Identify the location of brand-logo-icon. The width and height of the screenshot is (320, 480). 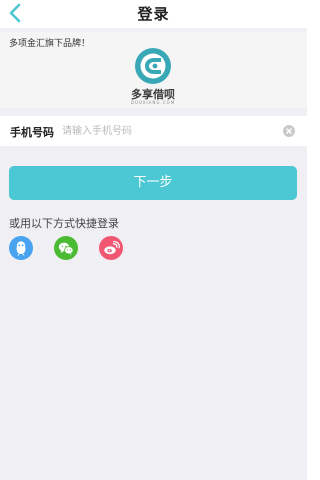
(153, 66).